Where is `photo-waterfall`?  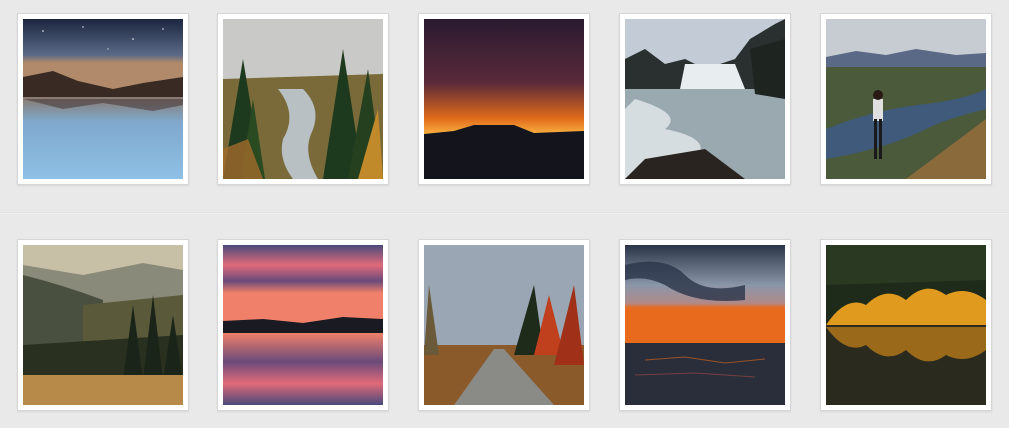
photo-waterfall is located at coordinates (705, 99).